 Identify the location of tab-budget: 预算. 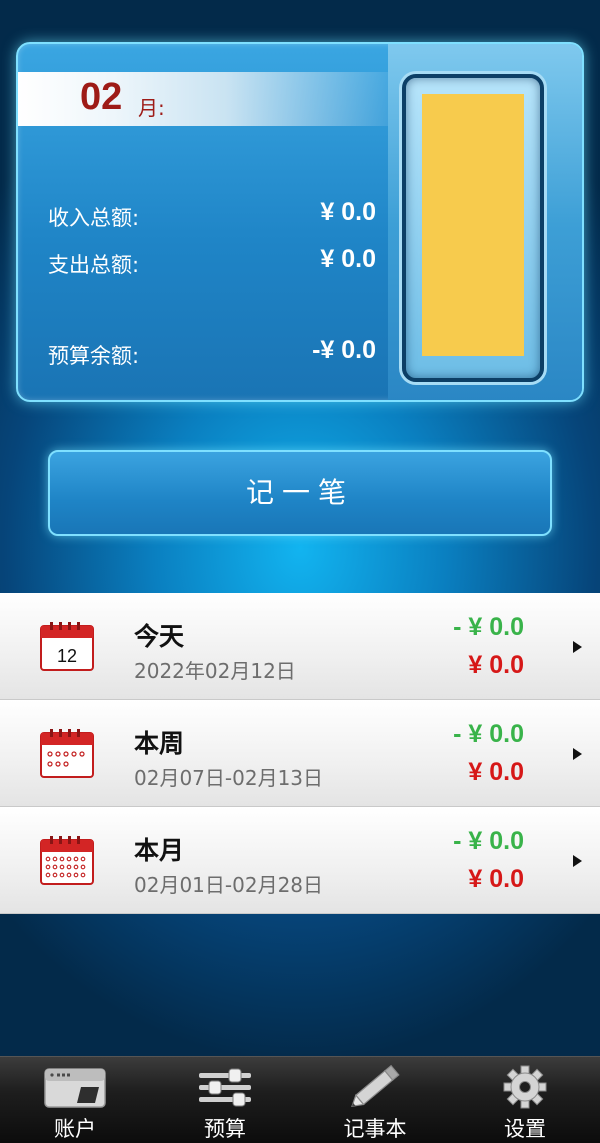
(225, 1100).